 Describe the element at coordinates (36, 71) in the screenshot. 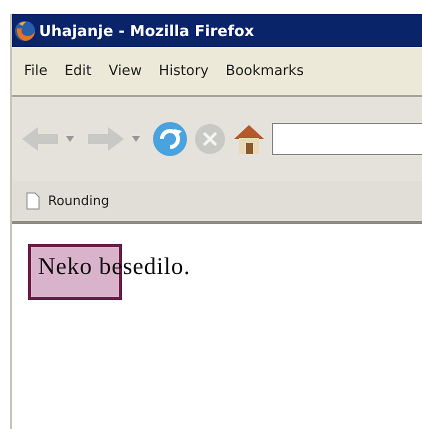

I see `menu-item: File` at that location.